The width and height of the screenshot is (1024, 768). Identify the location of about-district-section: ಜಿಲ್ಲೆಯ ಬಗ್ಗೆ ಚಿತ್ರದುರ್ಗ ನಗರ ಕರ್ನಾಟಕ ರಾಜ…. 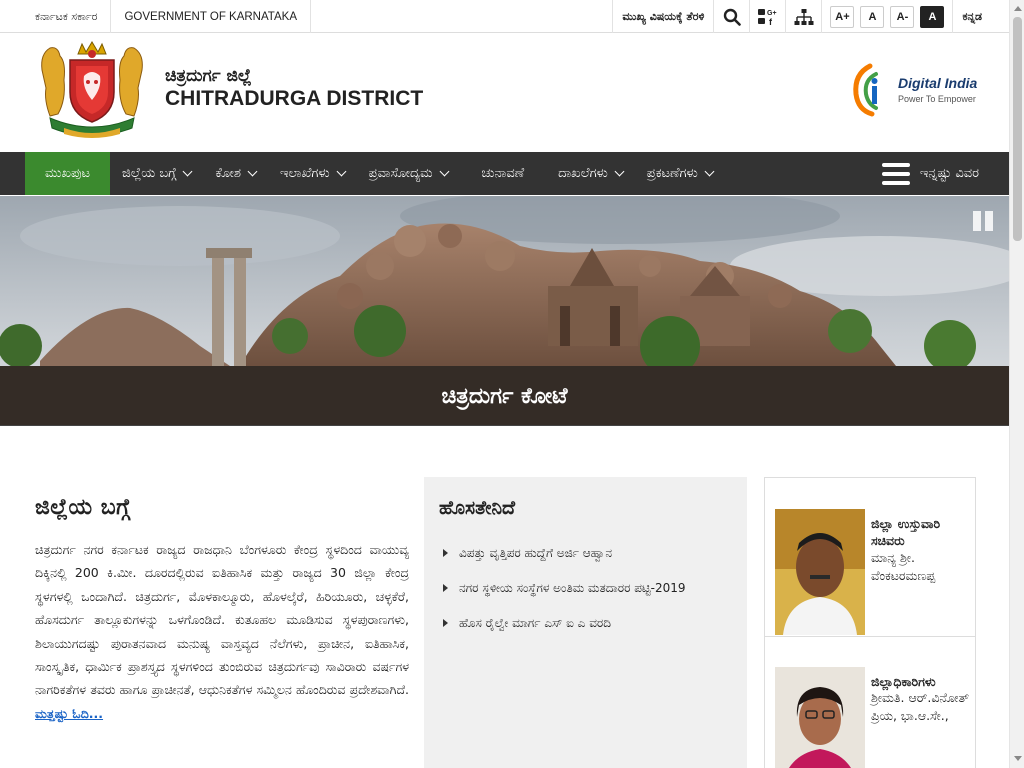
(222, 610).